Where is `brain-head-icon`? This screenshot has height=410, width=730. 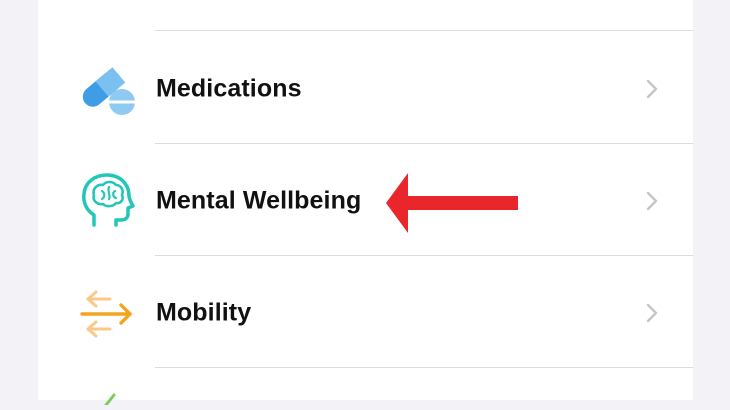 brain-head-icon is located at coordinates (106, 201).